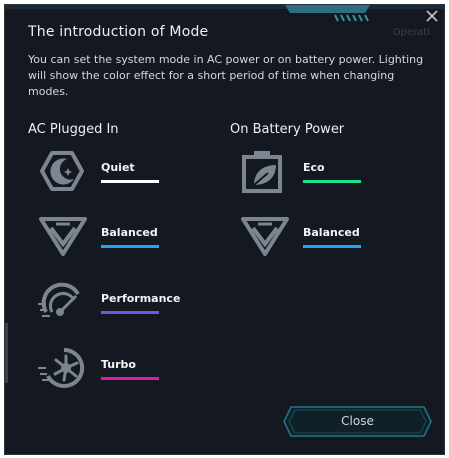 Image resolution: width=449 pixels, height=458 pixels. What do you see at coordinates (141, 298) in the screenshot?
I see `mode-label-performance: Performance` at bounding box center [141, 298].